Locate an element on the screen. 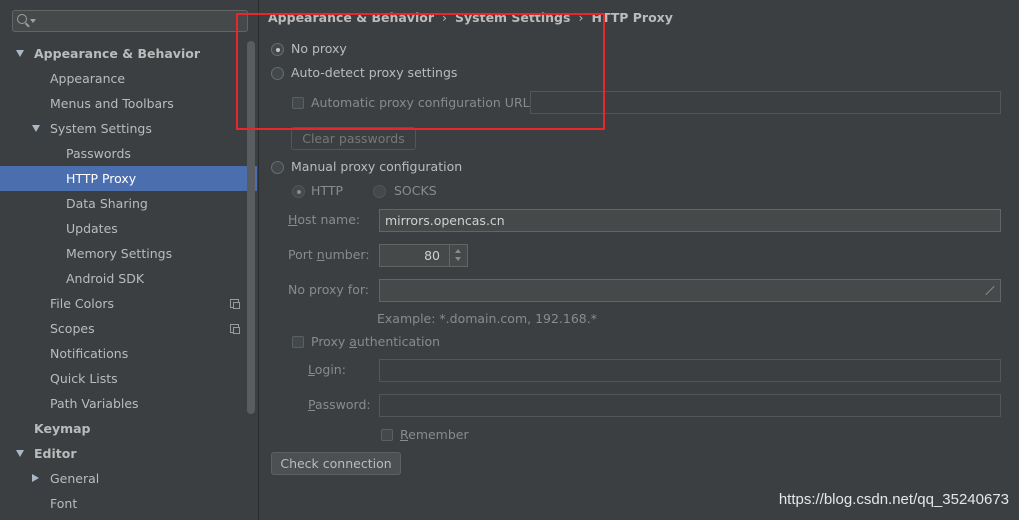 The height and width of the screenshot is (520, 1019). password-label: Password: is located at coordinates (339, 404).